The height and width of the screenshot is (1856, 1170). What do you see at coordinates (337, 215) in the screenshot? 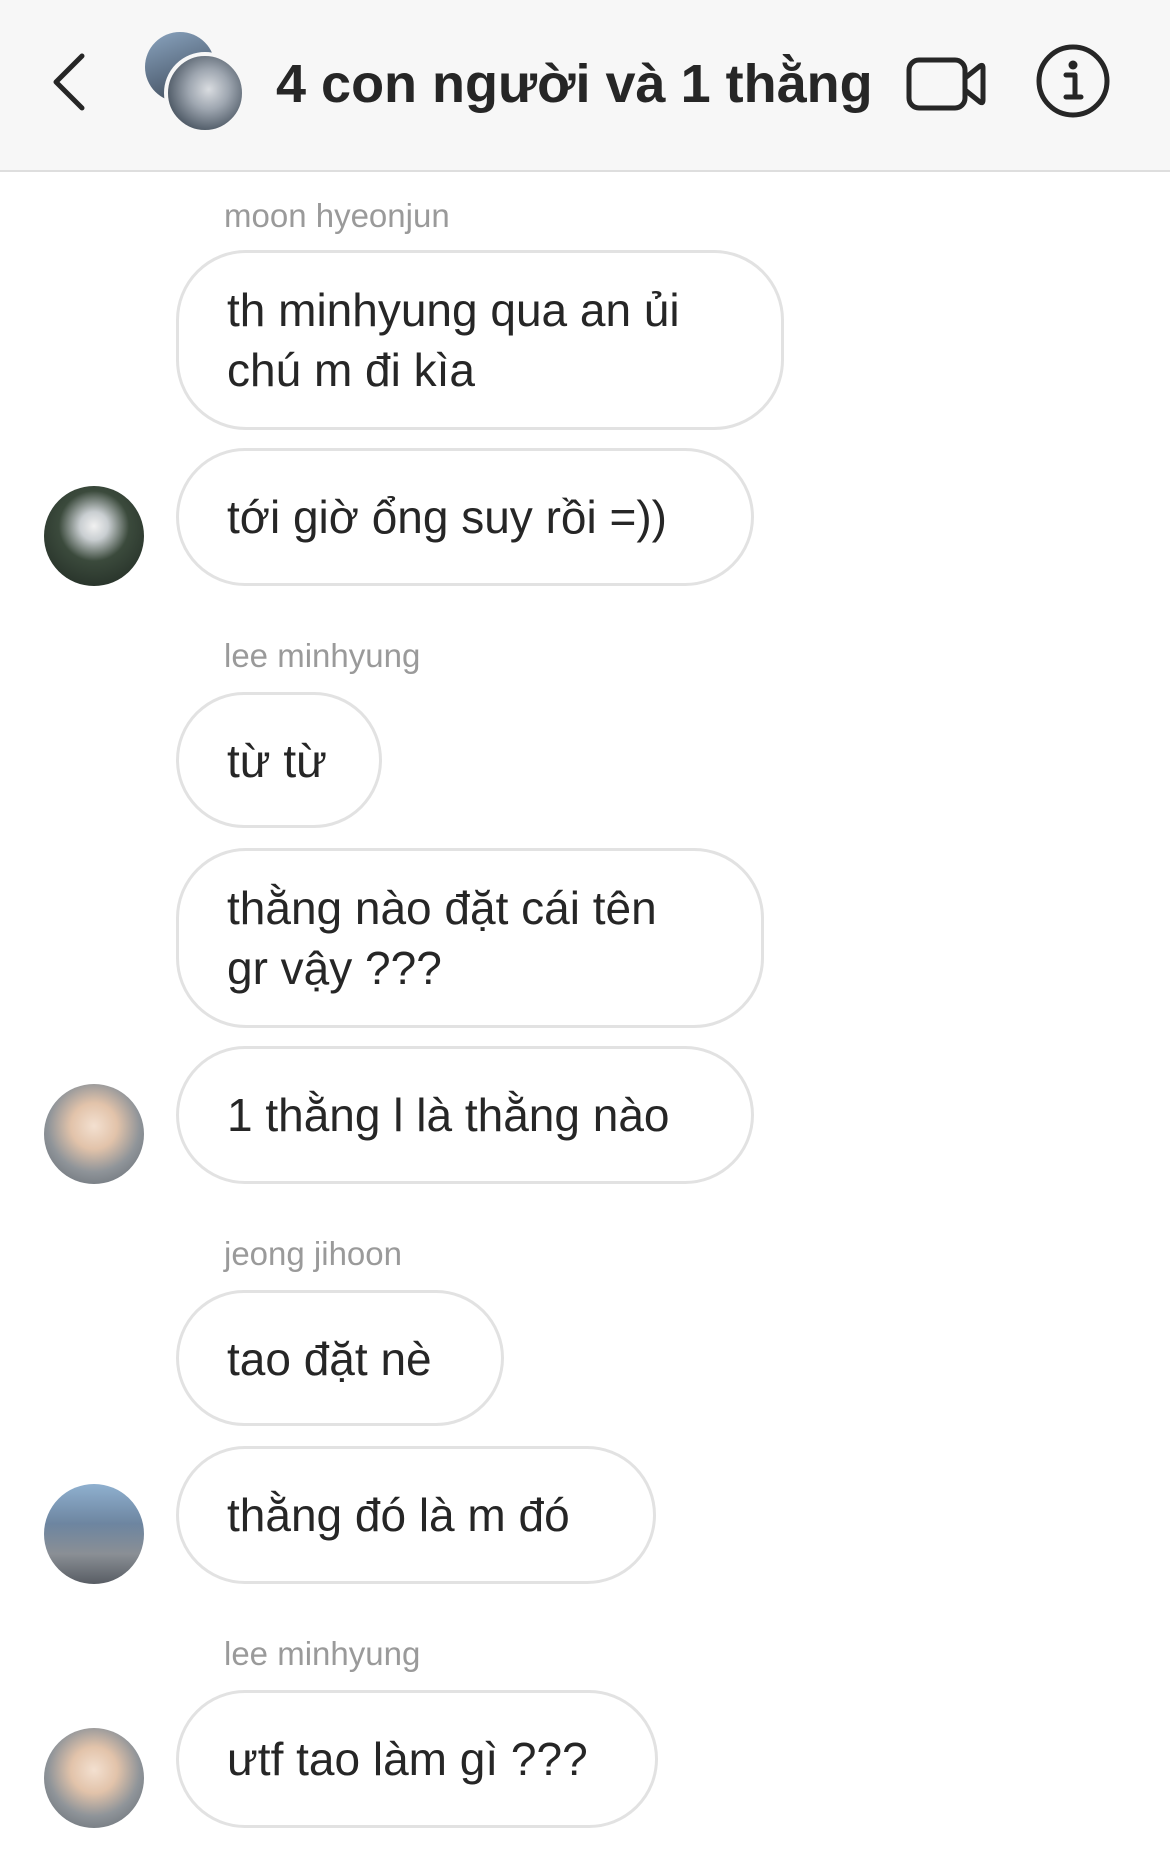
I see `sender-name: moon hyeonjun` at bounding box center [337, 215].